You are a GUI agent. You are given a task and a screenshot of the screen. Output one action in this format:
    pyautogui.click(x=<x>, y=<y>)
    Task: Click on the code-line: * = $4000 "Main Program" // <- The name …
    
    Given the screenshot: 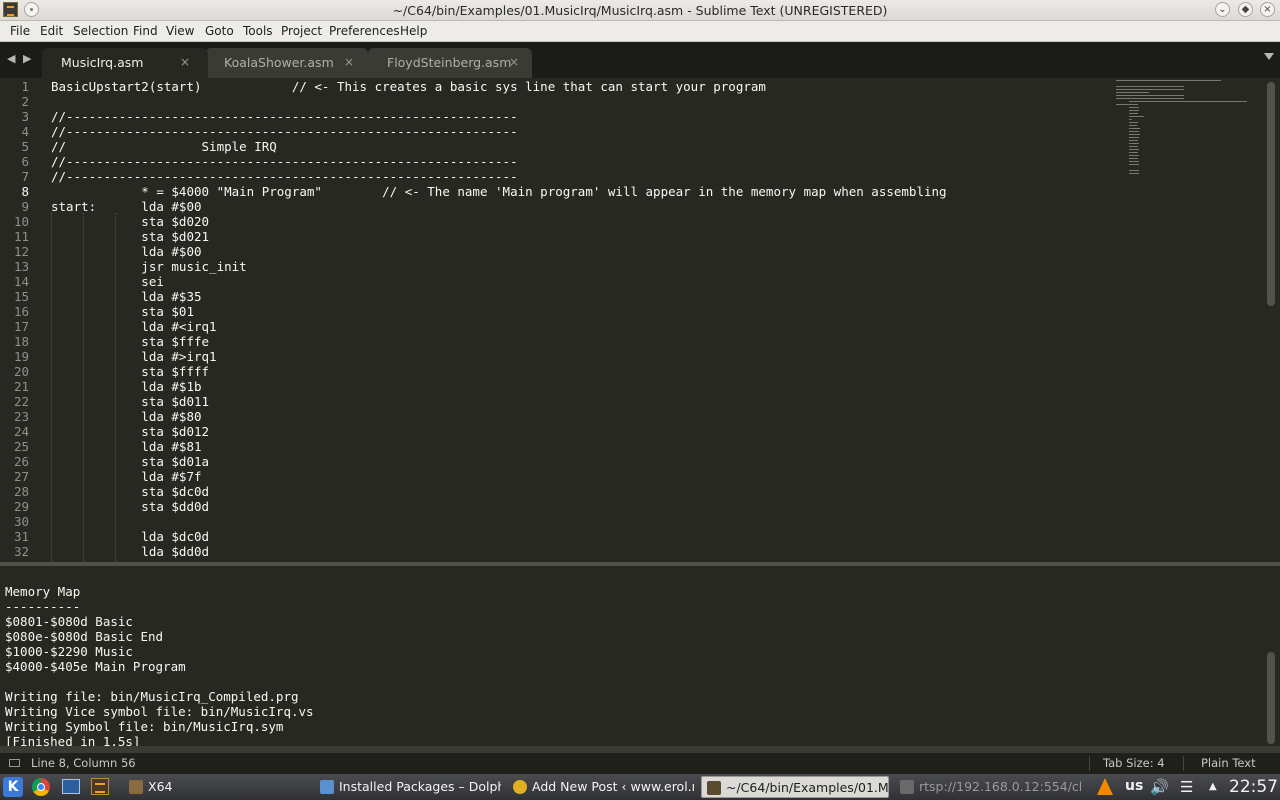 What is the action you would take?
    pyautogui.click(x=499, y=191)
    